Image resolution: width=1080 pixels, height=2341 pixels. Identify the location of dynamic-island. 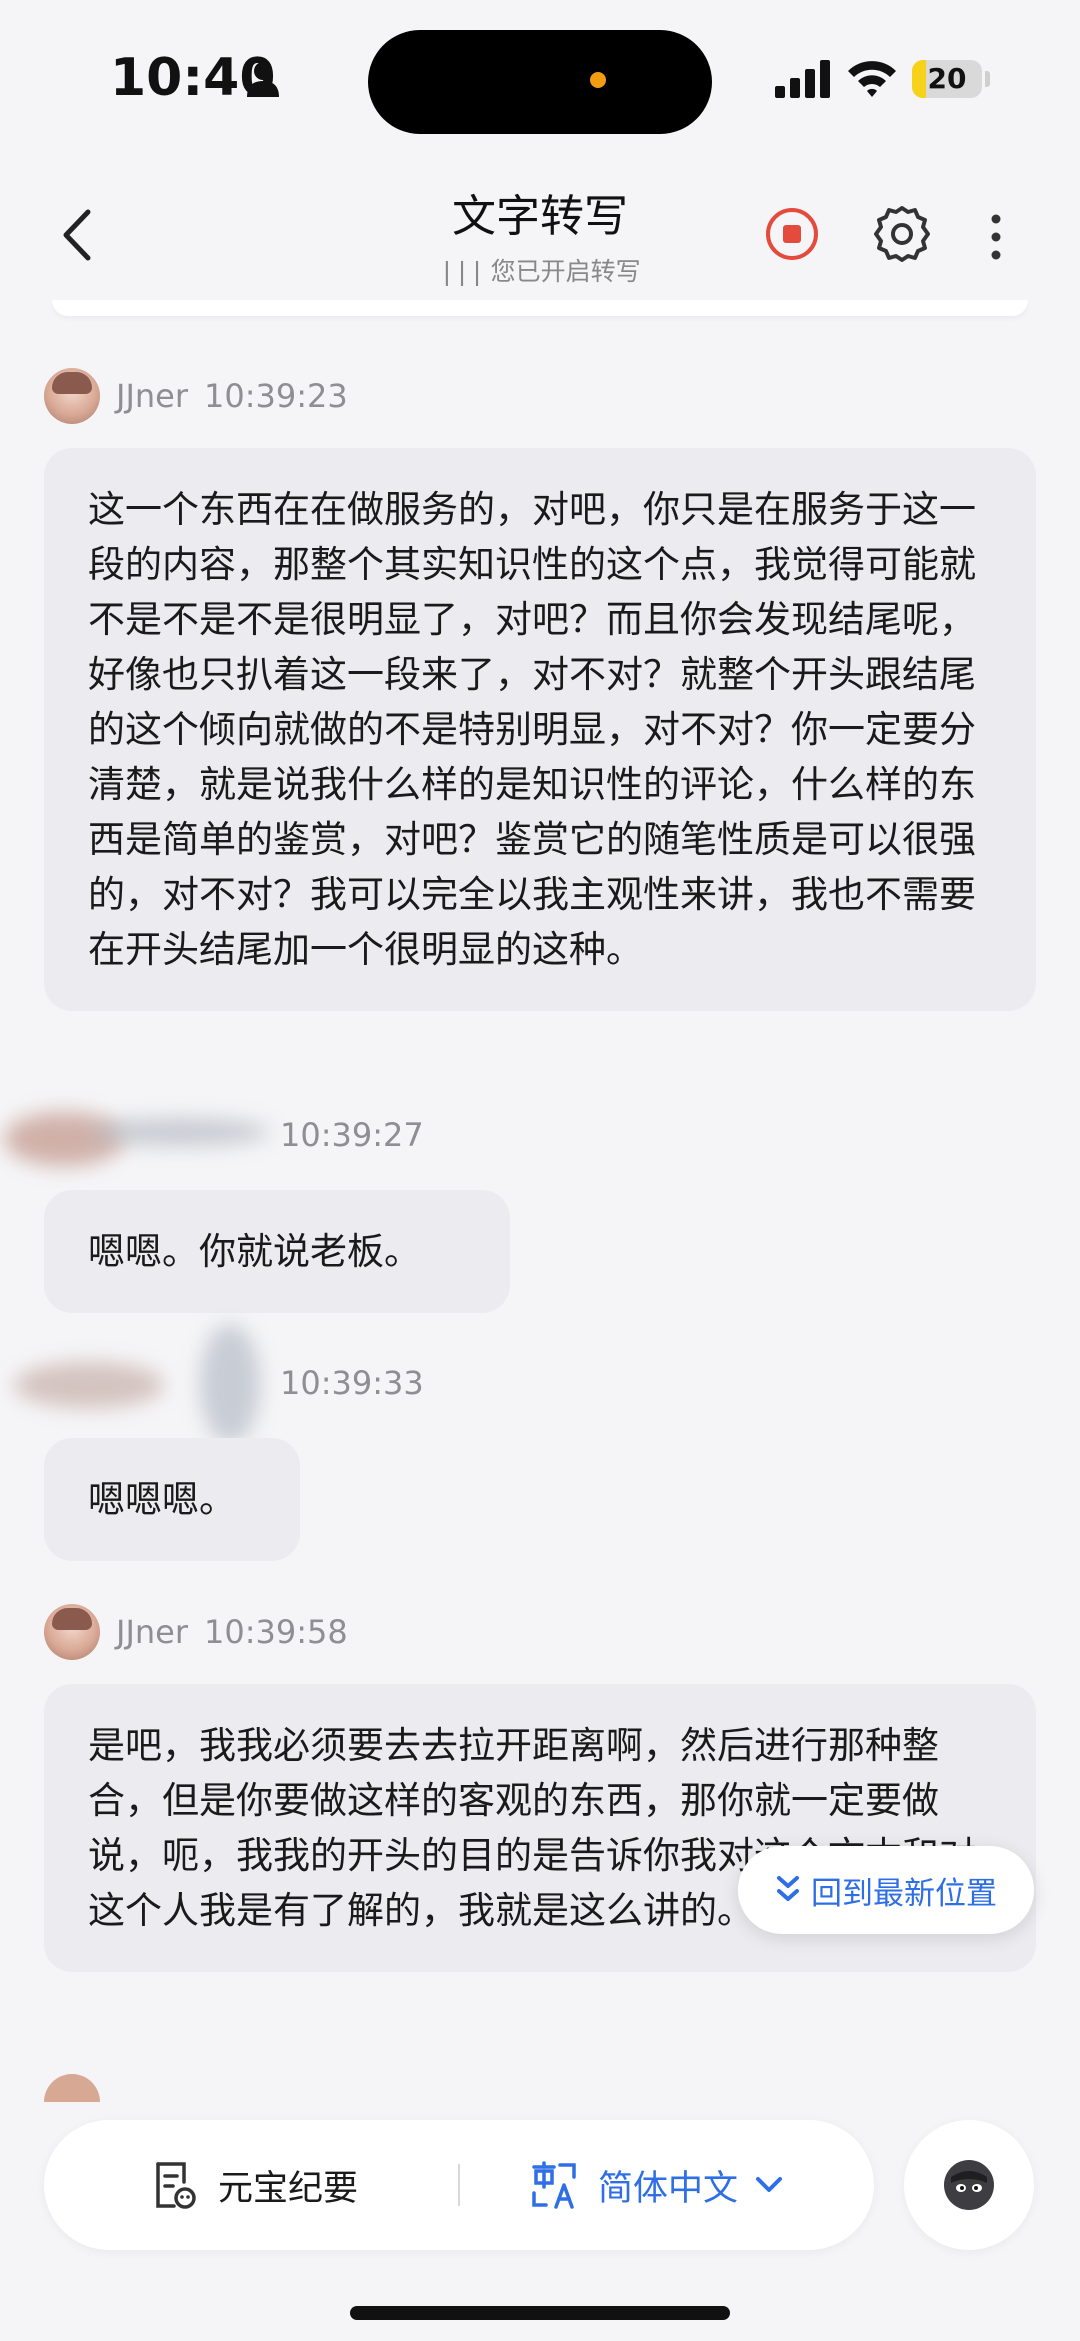
(540, 82).